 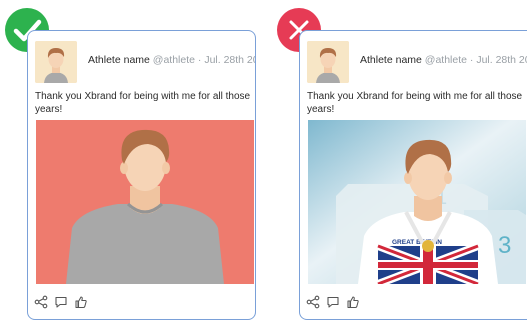 I want to click on podium-number-3: 3, so click(x=504, y=245).